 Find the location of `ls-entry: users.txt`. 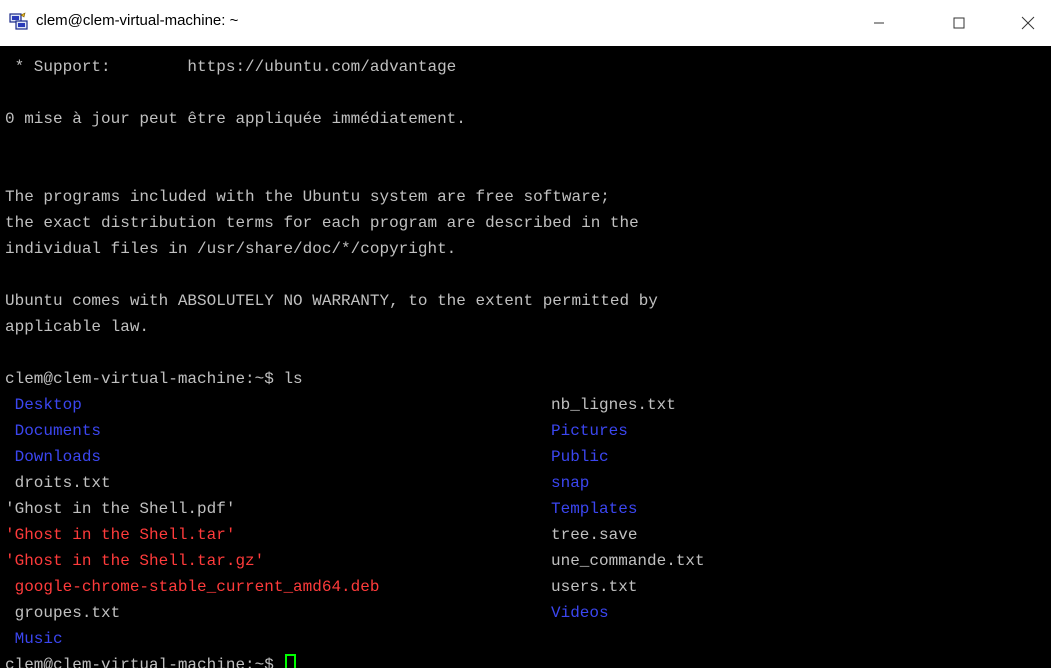

ls-entry: users.txt is located at coordinates (594, 587).